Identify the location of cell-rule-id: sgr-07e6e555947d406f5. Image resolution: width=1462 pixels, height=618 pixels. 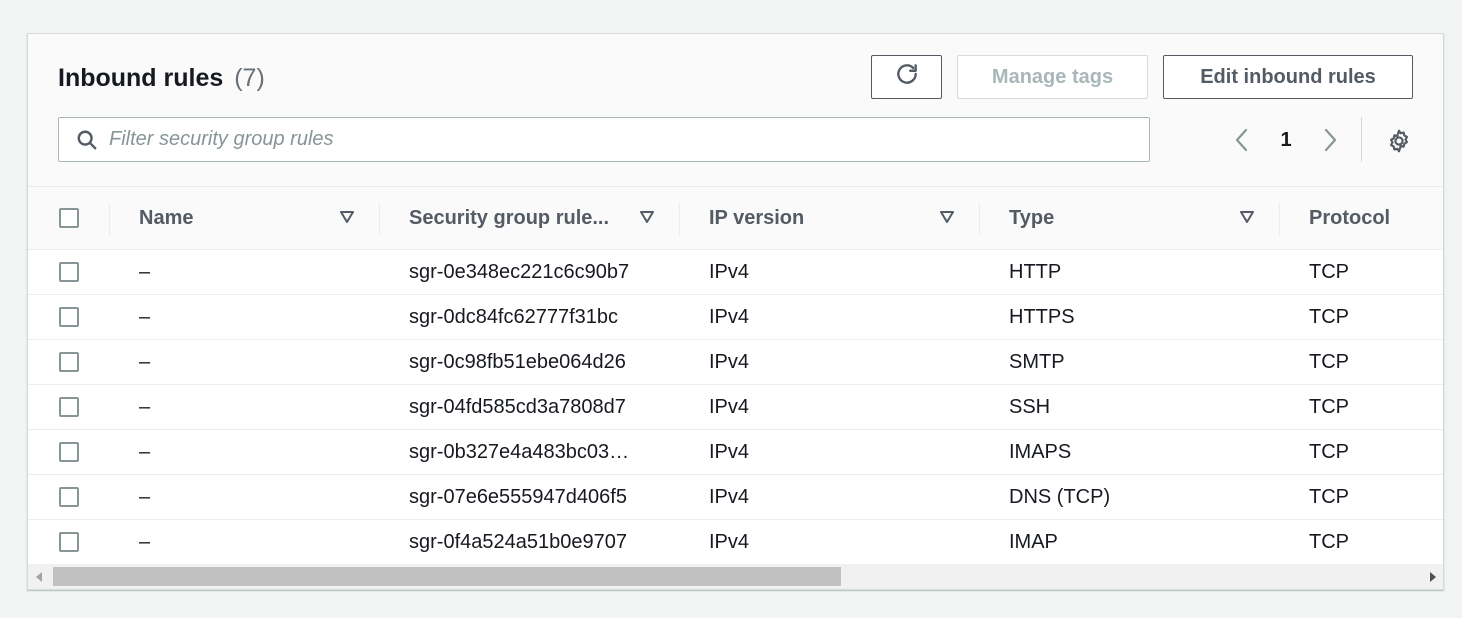
(518, 496).